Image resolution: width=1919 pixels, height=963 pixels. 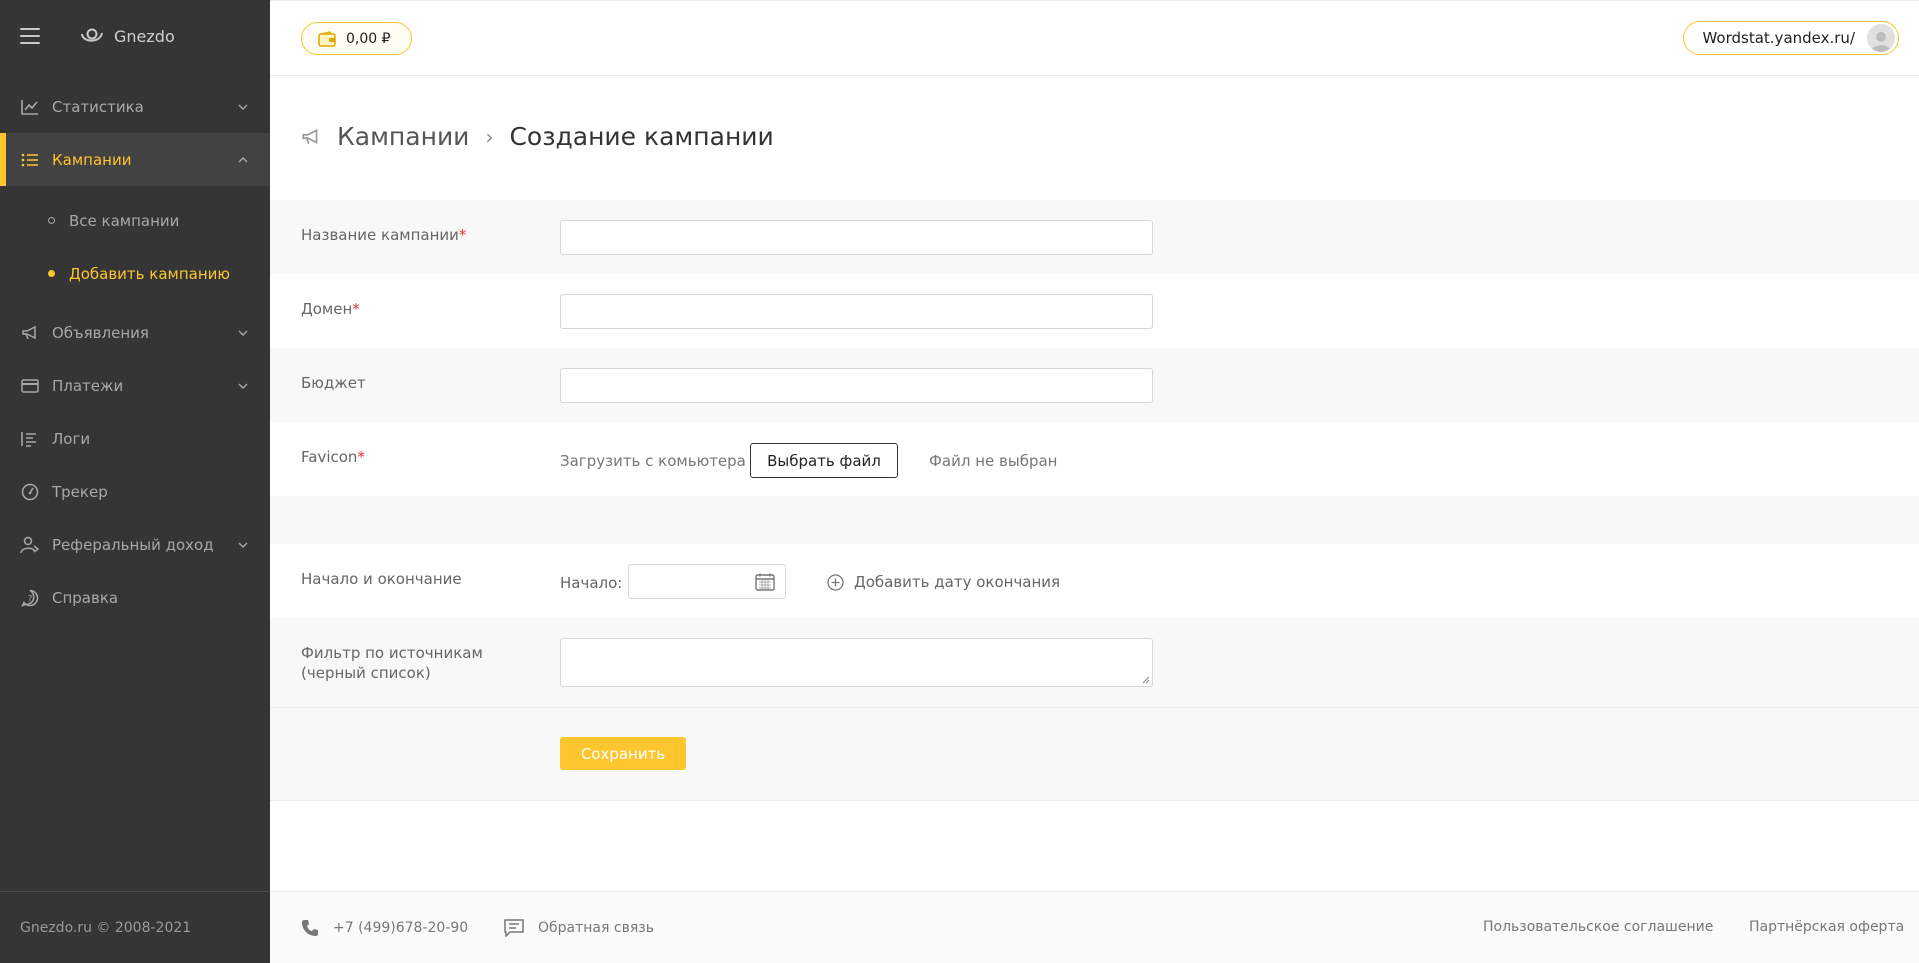 I want to click on field-label: Фильтр по источникам (черный список), so click(x=416, y=663).